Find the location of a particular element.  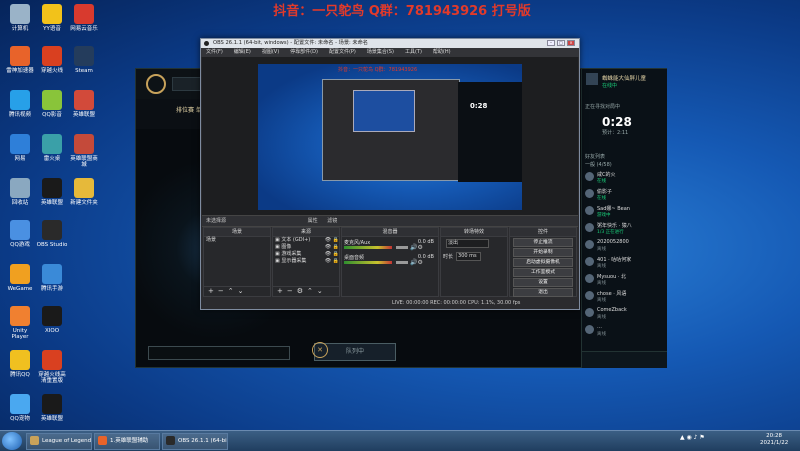

friend-item: 偷影子 在线 is located at coordinates (625, 195).